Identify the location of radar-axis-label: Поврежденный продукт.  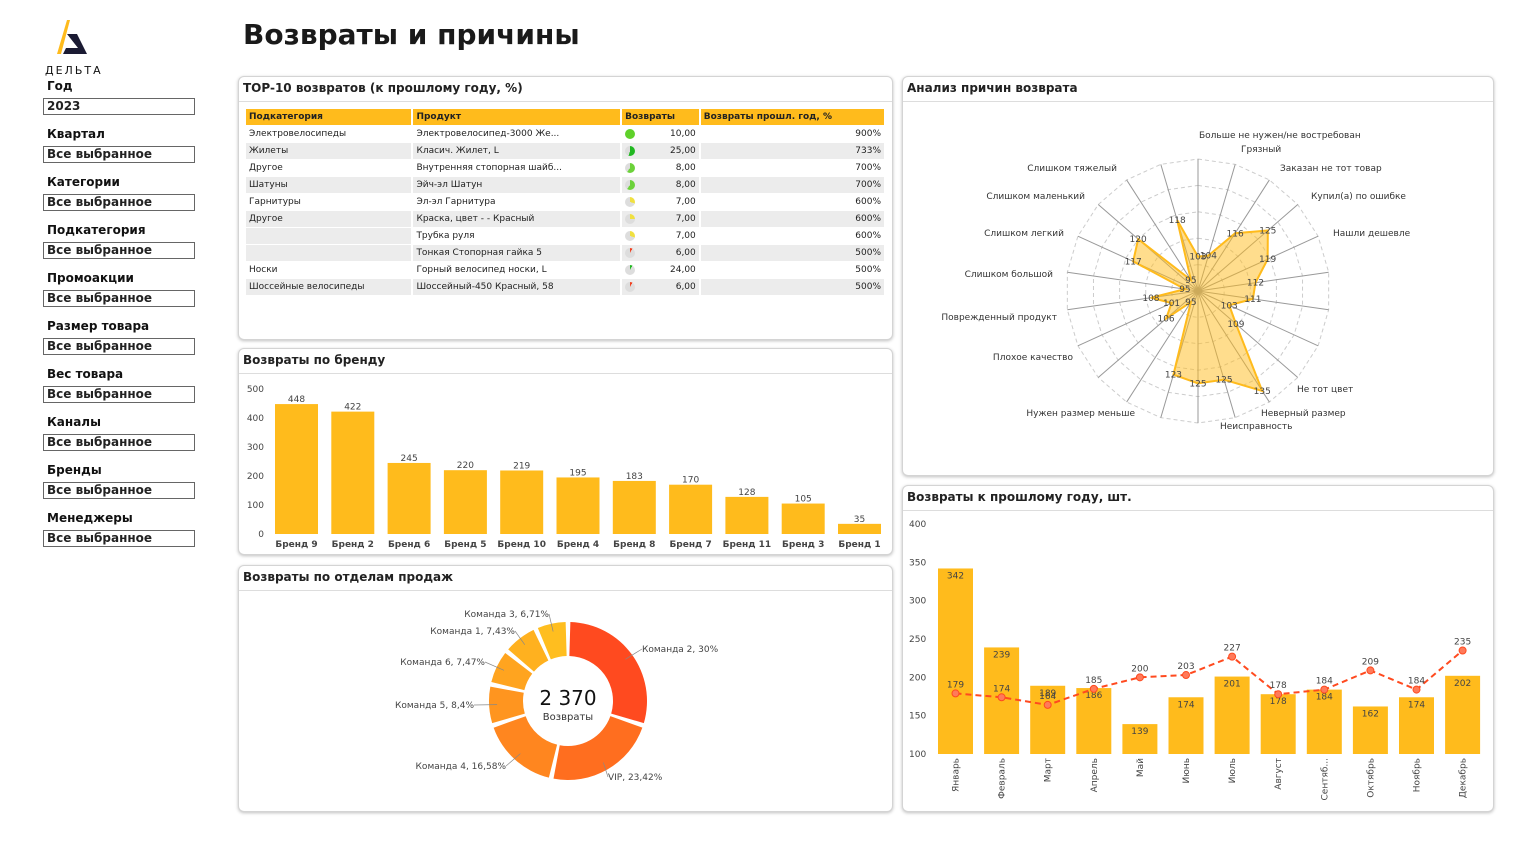
(999, 318).